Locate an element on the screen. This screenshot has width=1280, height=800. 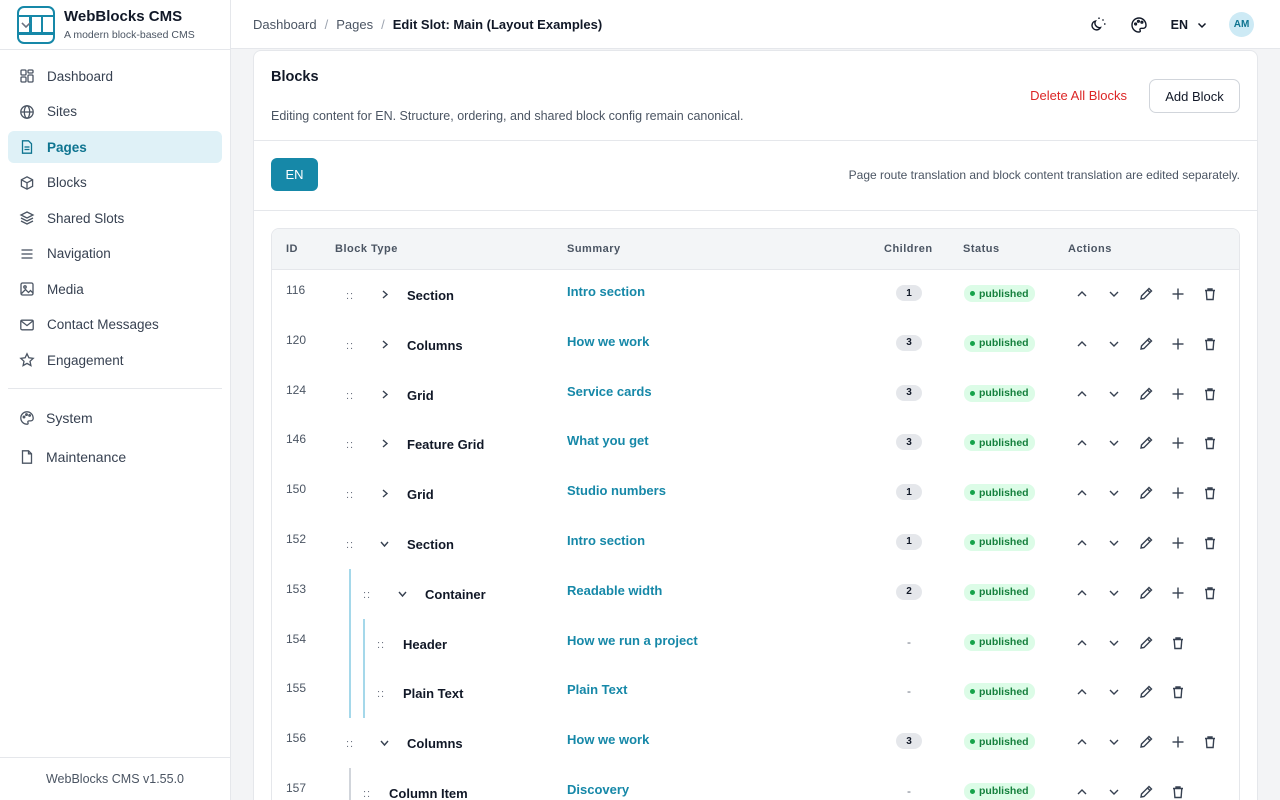
language-select: EN is located at coordinates (1189, 25).